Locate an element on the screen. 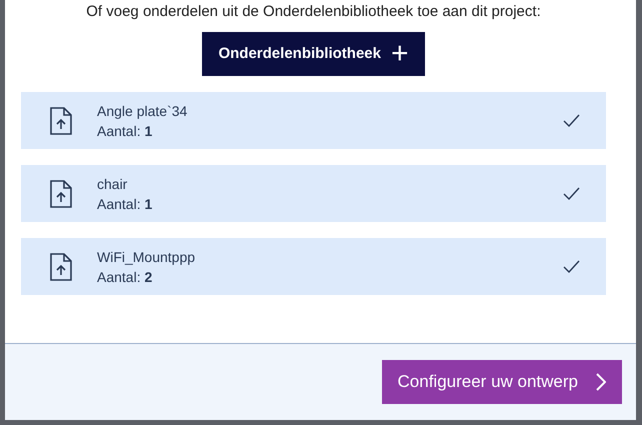 This screenshot has height=425, width=642. quantity-text: Aantal: 2 is located at coordinates (125, 277).